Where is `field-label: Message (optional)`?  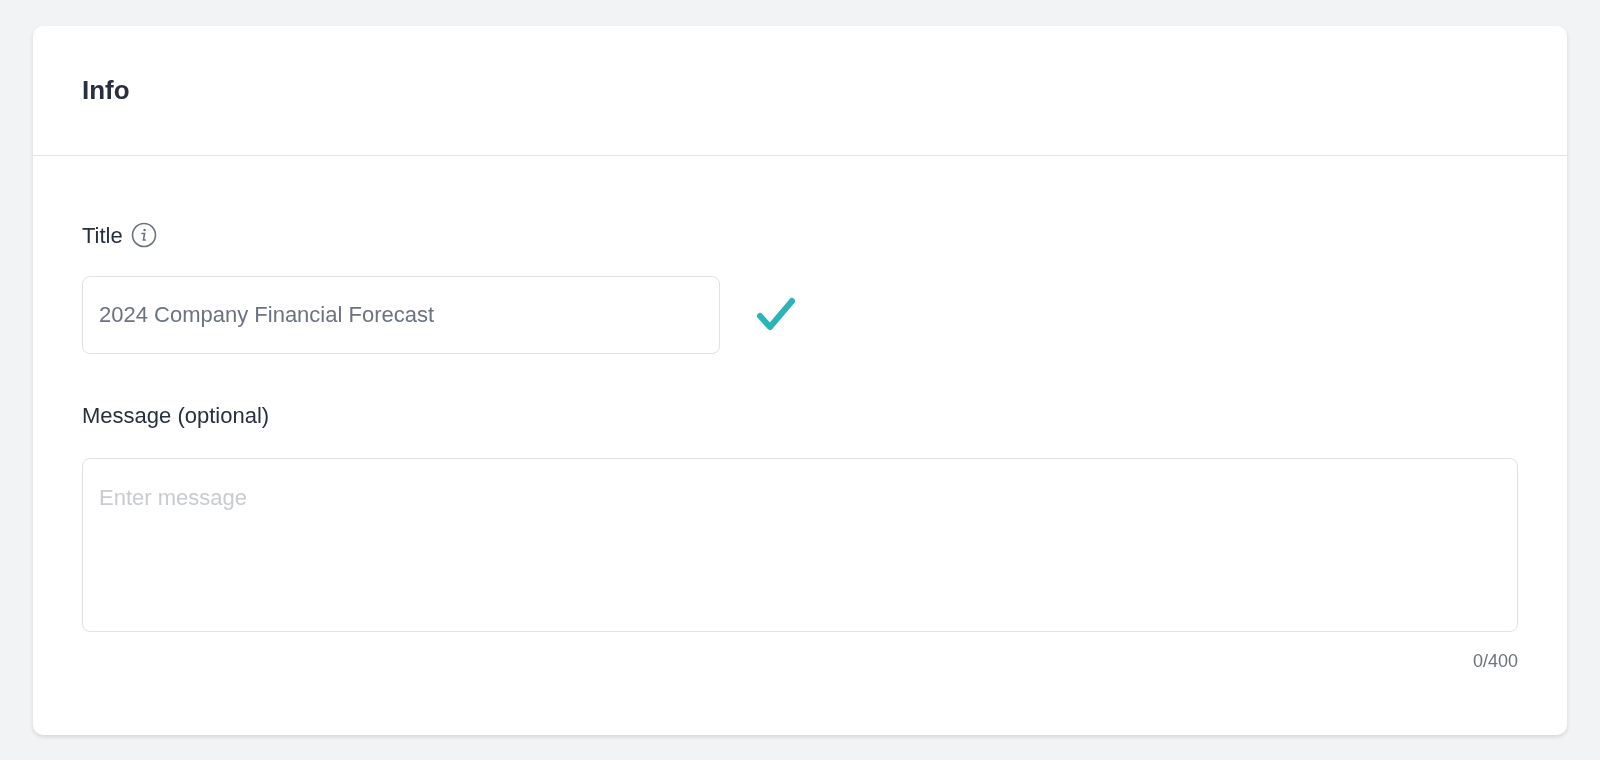 field-label: Message (optional) is located at coordinates (176, 415).